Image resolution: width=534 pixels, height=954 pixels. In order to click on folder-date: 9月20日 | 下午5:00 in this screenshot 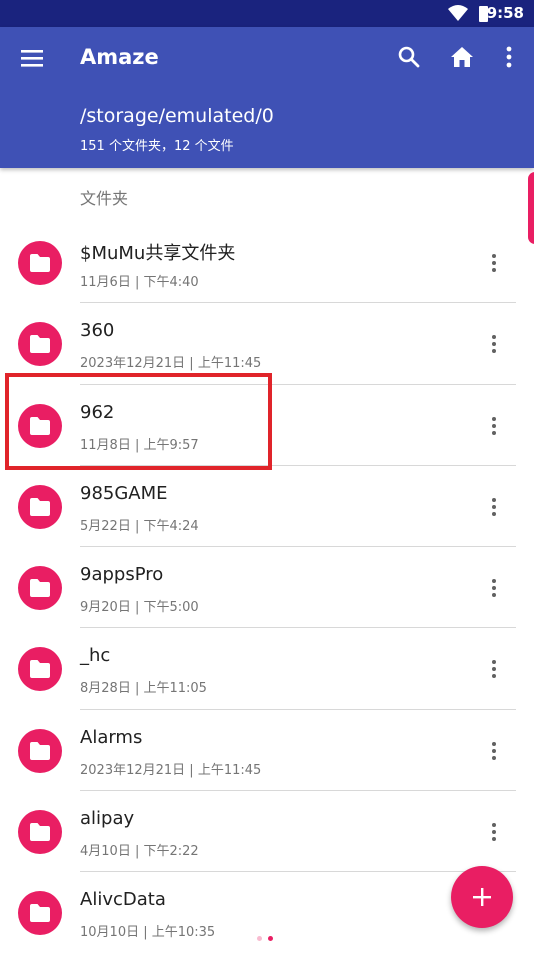, I will do `click(139, 608)`.